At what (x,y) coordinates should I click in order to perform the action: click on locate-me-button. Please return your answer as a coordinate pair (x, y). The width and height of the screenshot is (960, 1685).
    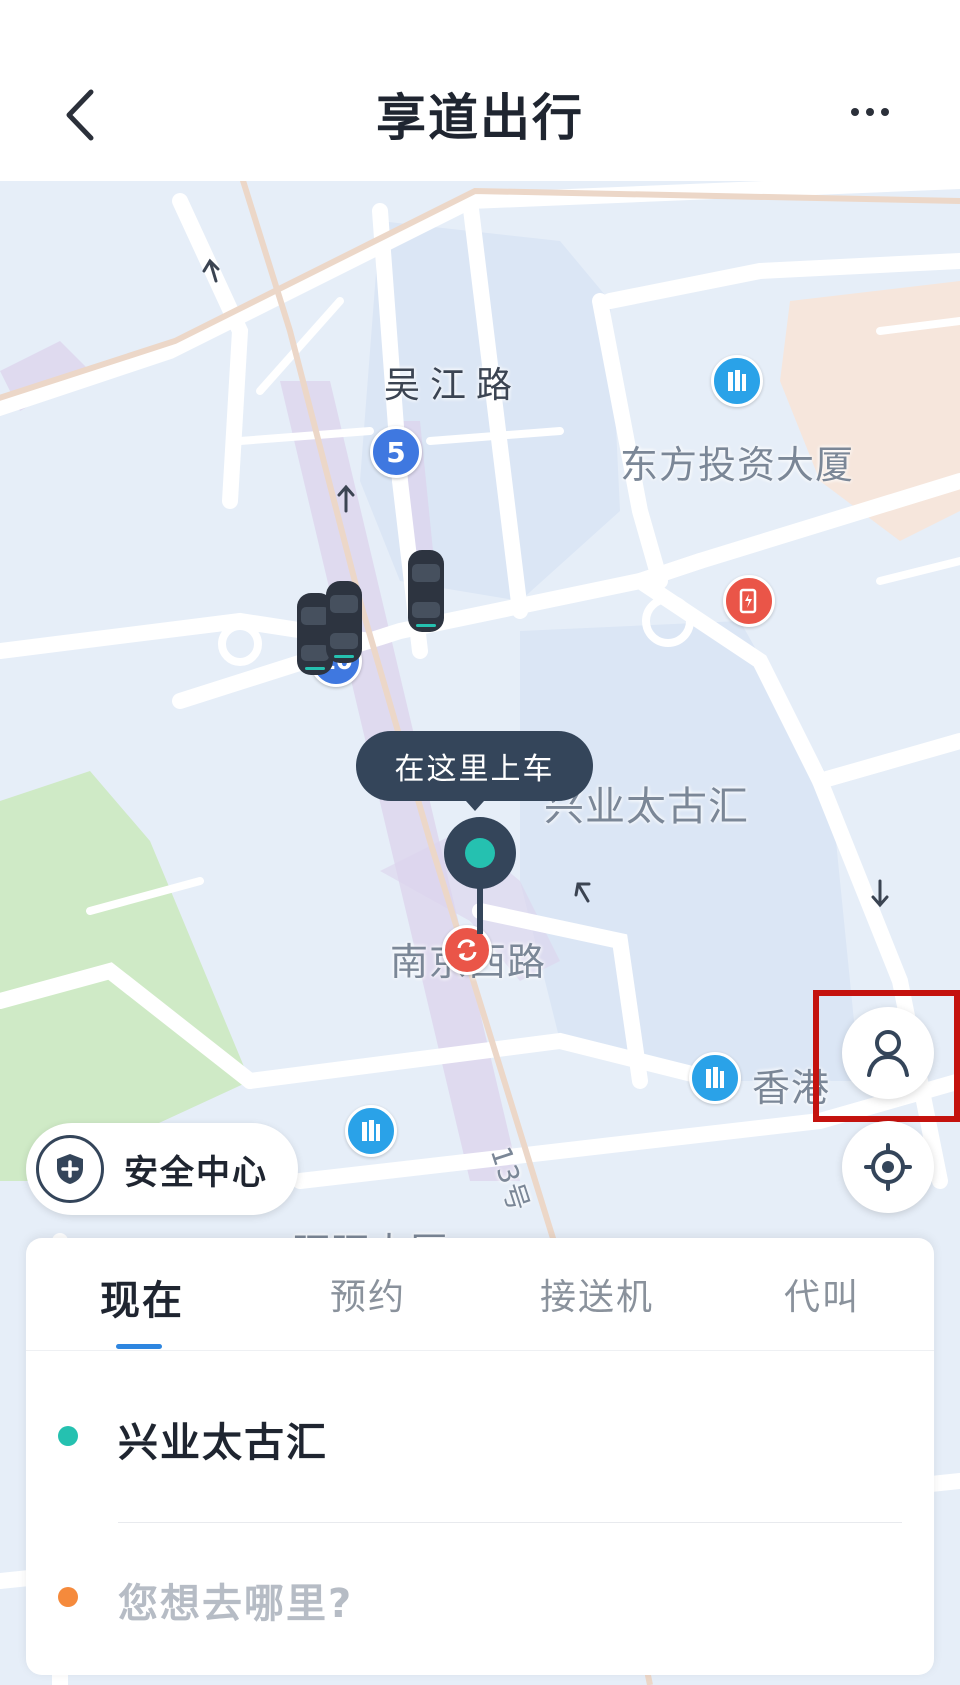
    Looking at the image, I should click on (888, 1167).